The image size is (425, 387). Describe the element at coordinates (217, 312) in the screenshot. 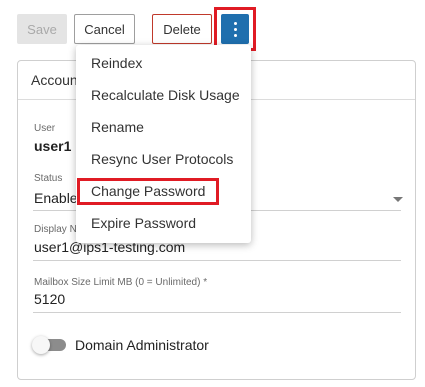

I see `mailbox-limit-underline` at that location.